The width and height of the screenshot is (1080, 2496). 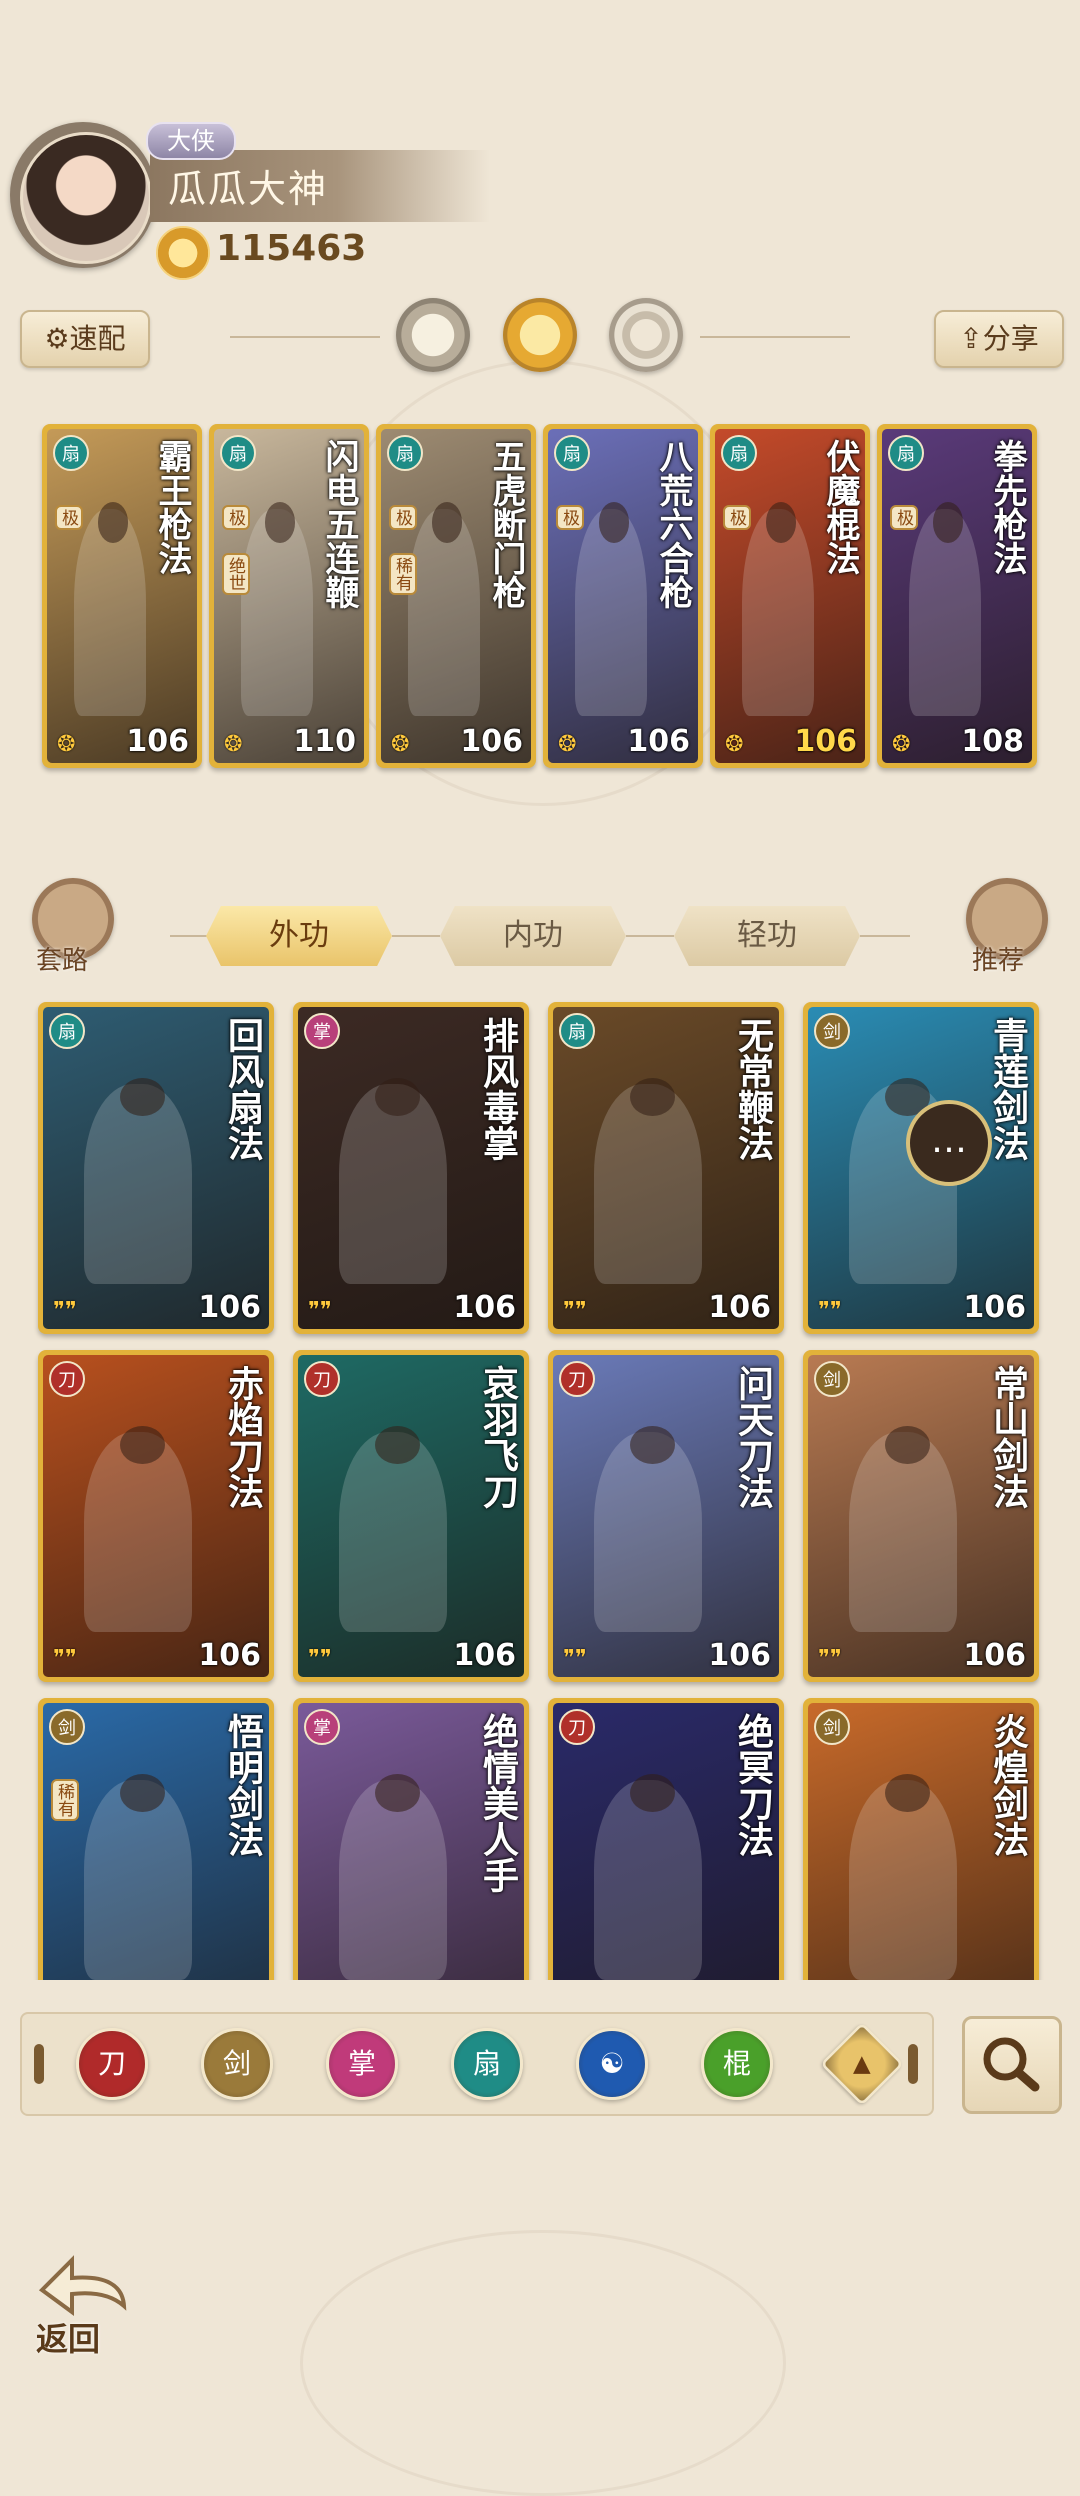 What do you see at coordinates (62, 961) in the screenshot?
I see `routine-label: 套路` at bounding box center [62, 961].